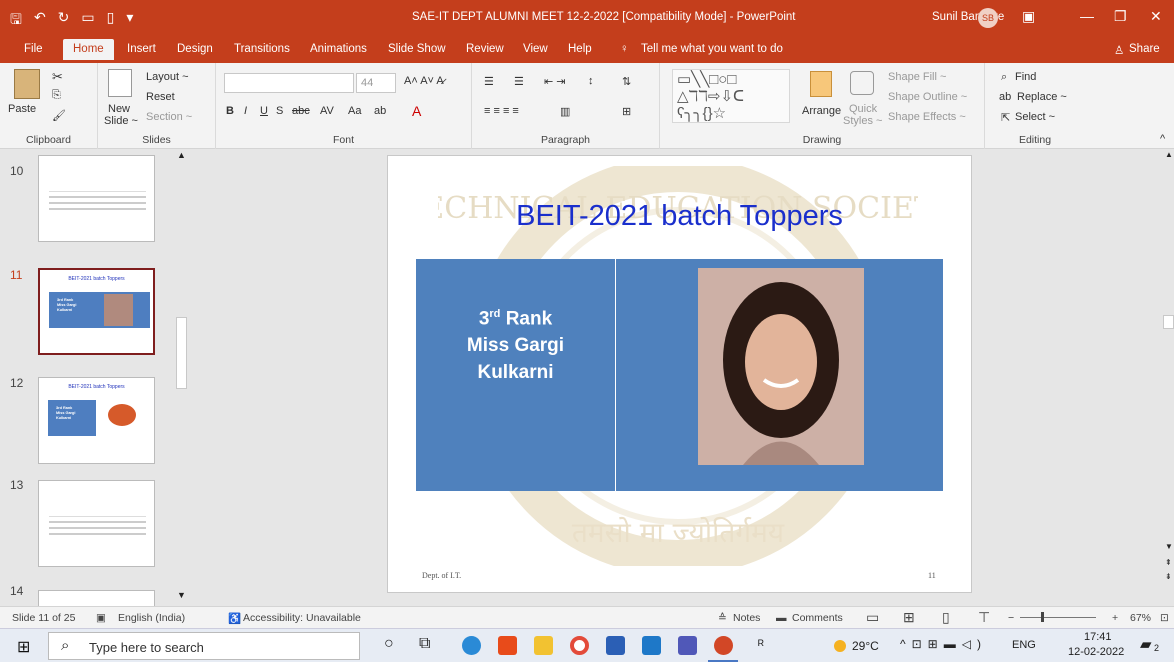 The image size is (1174, 662). I want to click on font-name-box, so click(289, 83).